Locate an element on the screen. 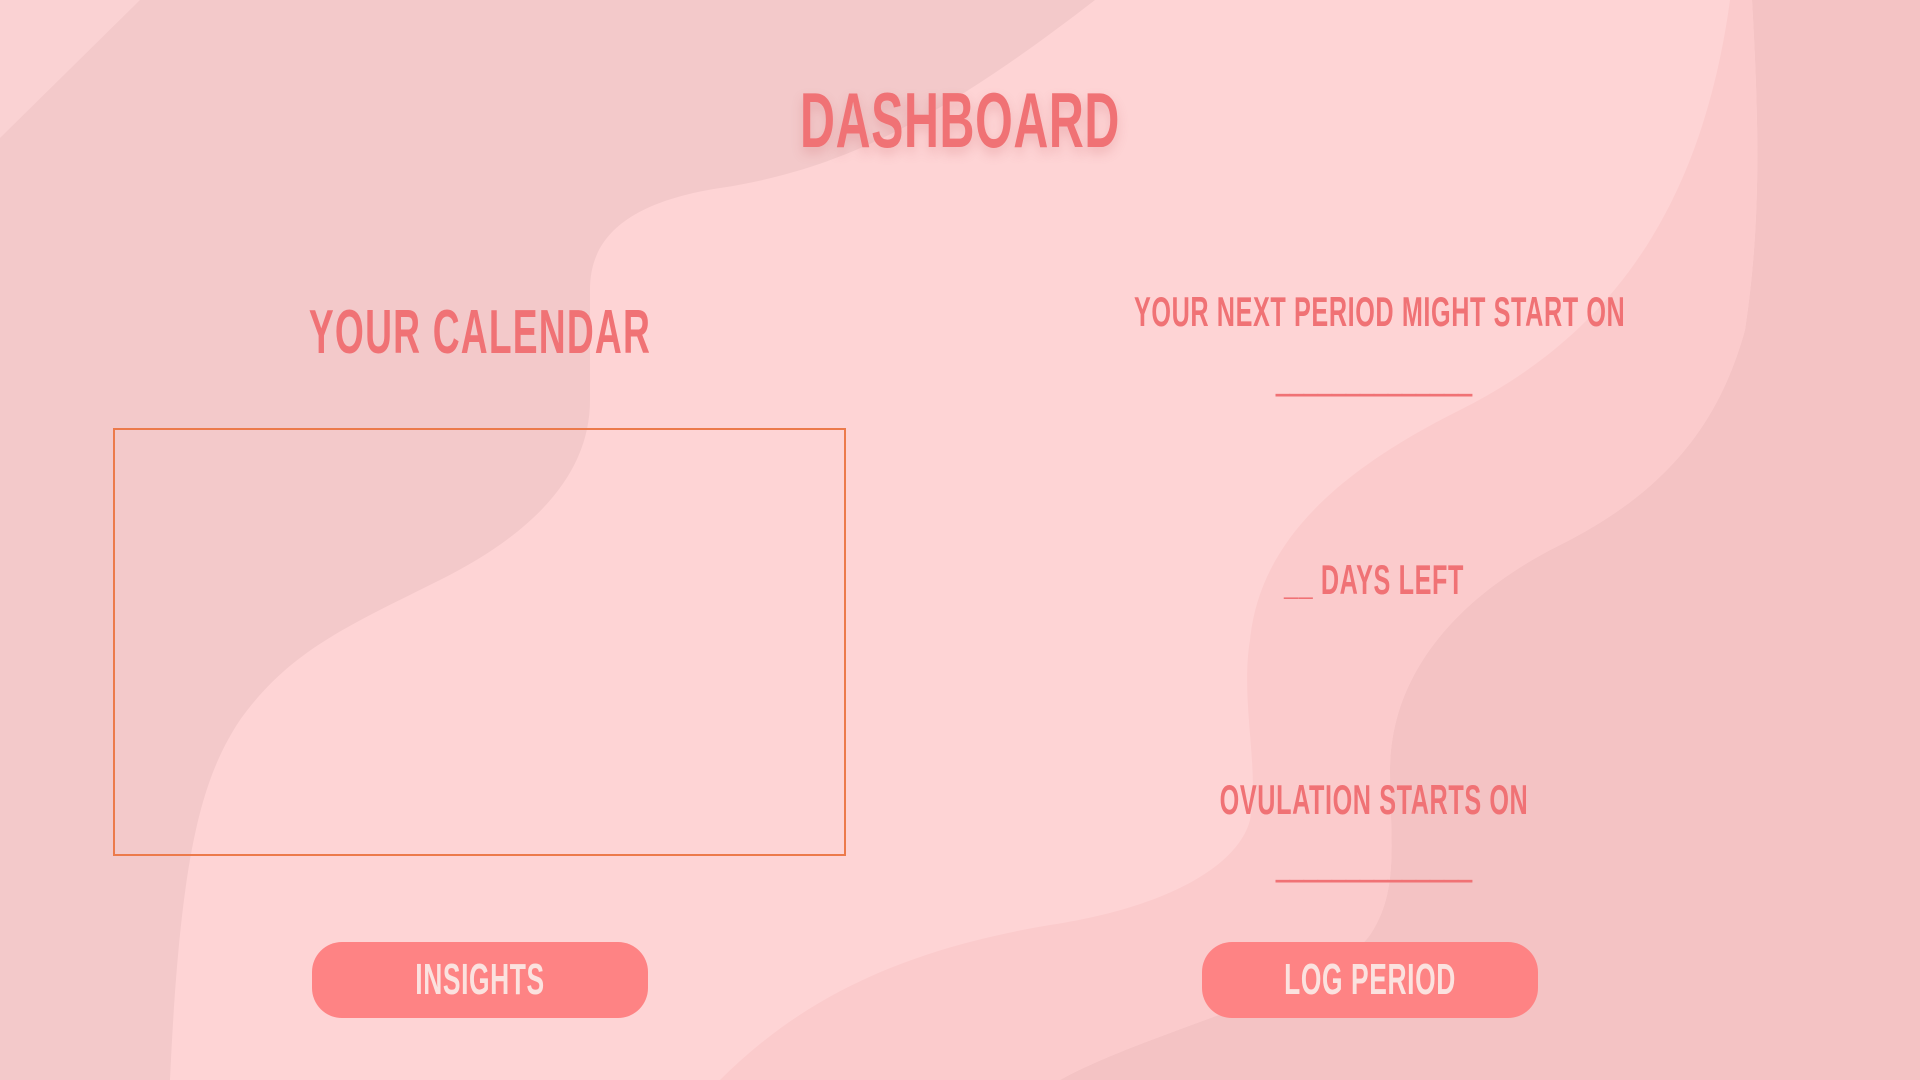 This screenshot has height=1080, width=1920. insights-button-label: INSIGHTS is located at coordinates (480, 979).